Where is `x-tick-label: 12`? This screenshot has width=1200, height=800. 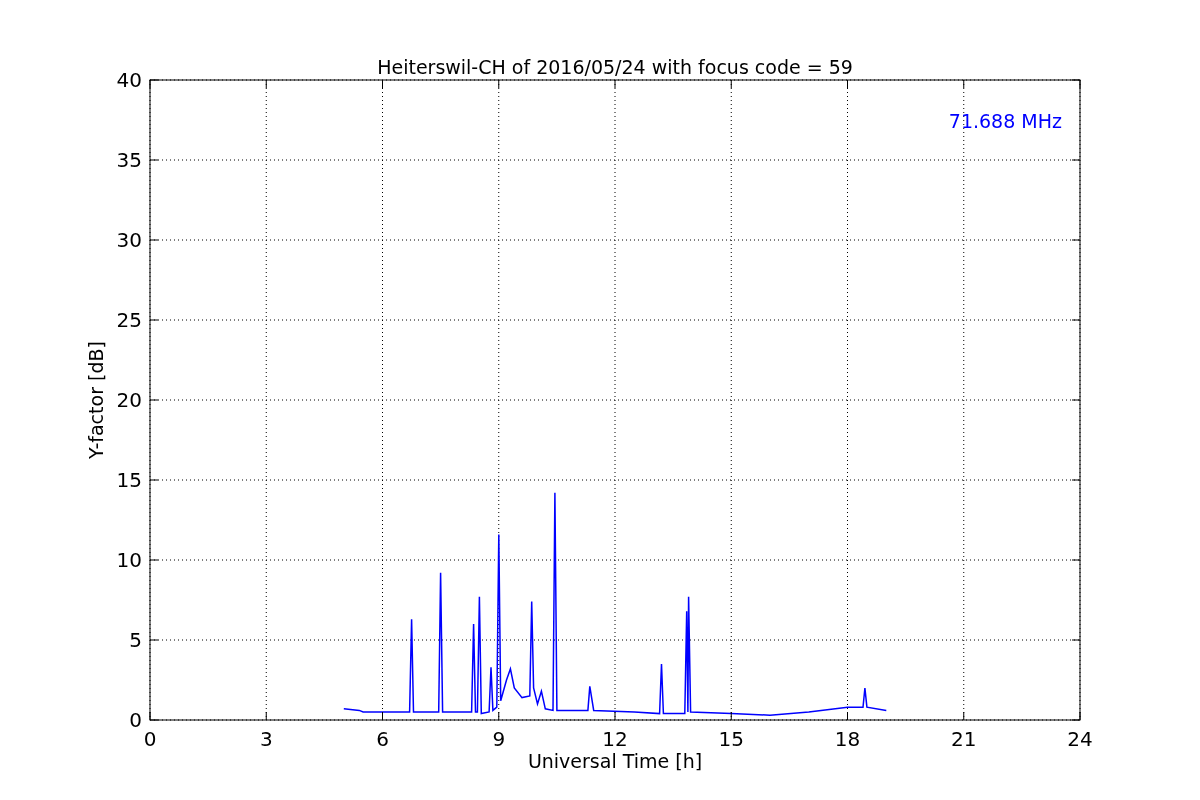
x-tick-label: 12 is located at coordinates (615, 739).